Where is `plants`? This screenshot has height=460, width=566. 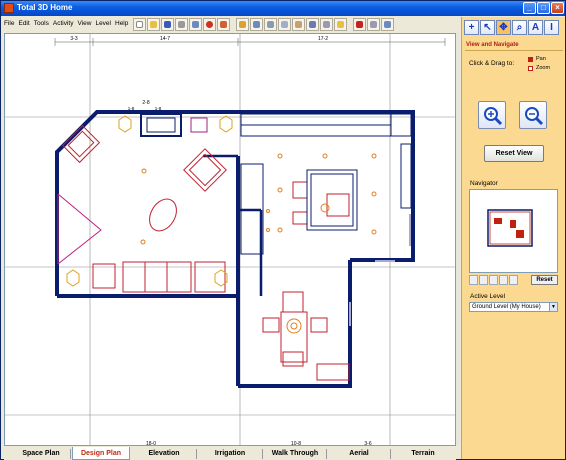 plants is located at coordinates (149, 201).